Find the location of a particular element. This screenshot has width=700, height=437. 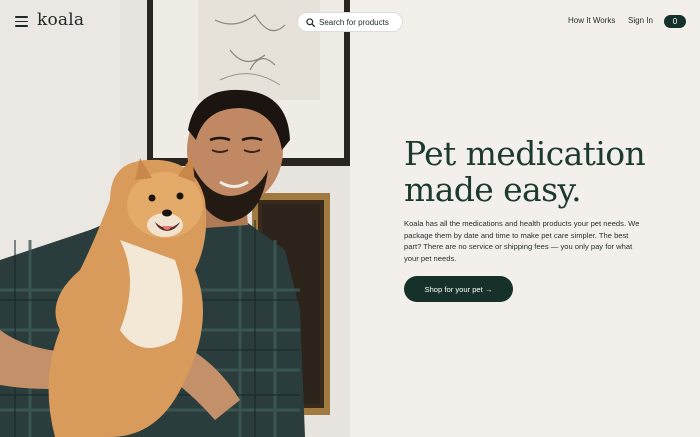

hero-headline-line-2: made easy. is located at coordinates (493, 189).